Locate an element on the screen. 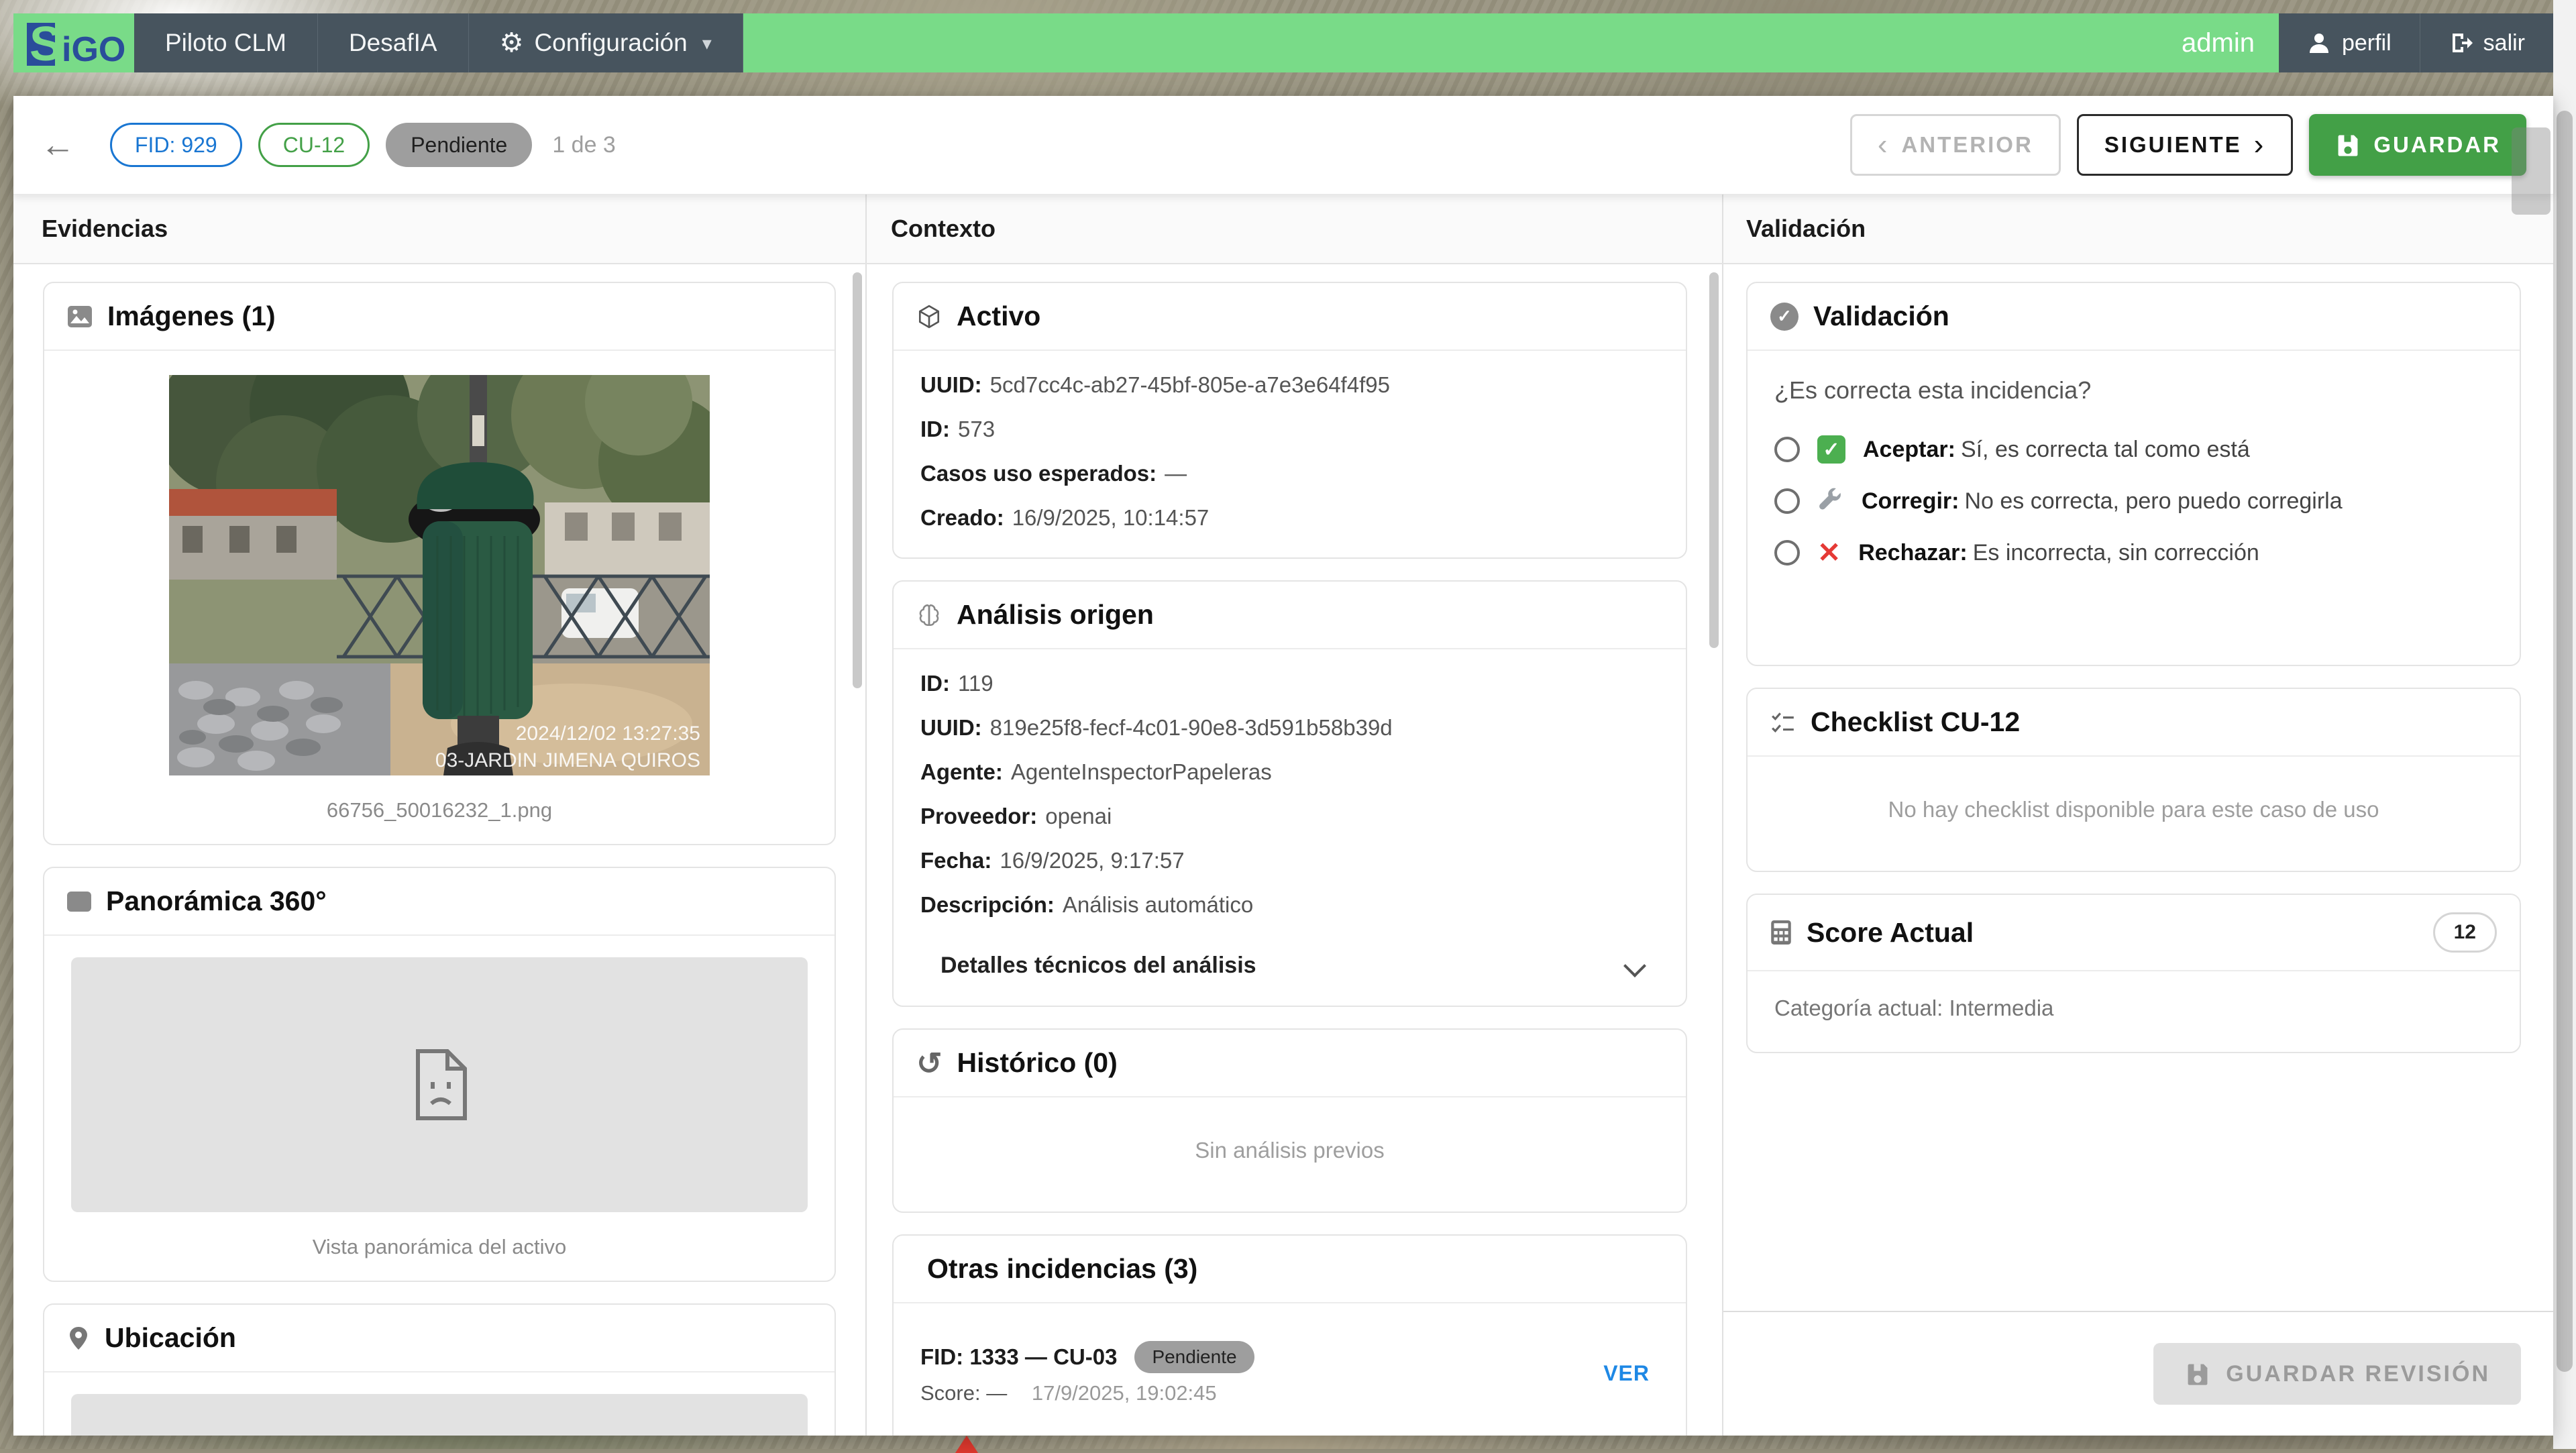  analisis-row-proveedor: Proveedor: openai is located at coordinates (1016, 816).